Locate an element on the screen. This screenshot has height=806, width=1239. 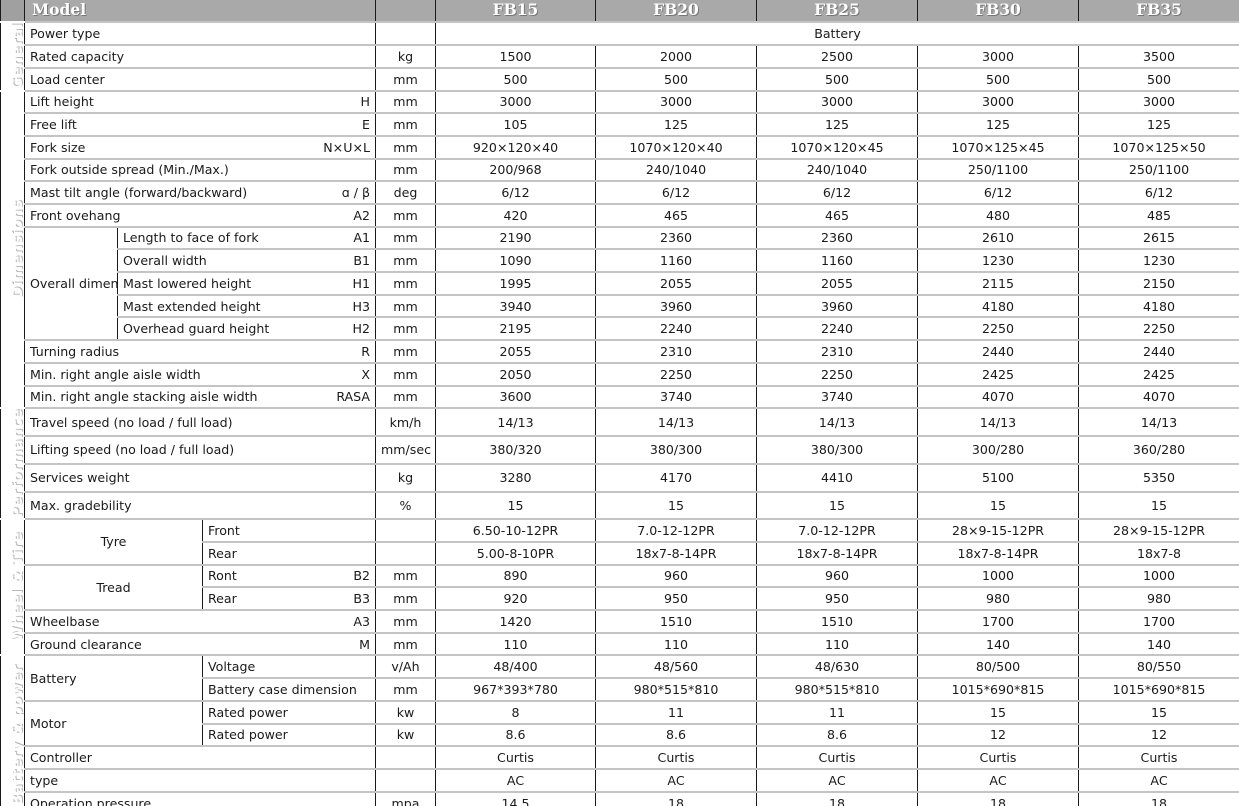
row-sublabel: Overhead guard height is located at coordinates (196, 329).